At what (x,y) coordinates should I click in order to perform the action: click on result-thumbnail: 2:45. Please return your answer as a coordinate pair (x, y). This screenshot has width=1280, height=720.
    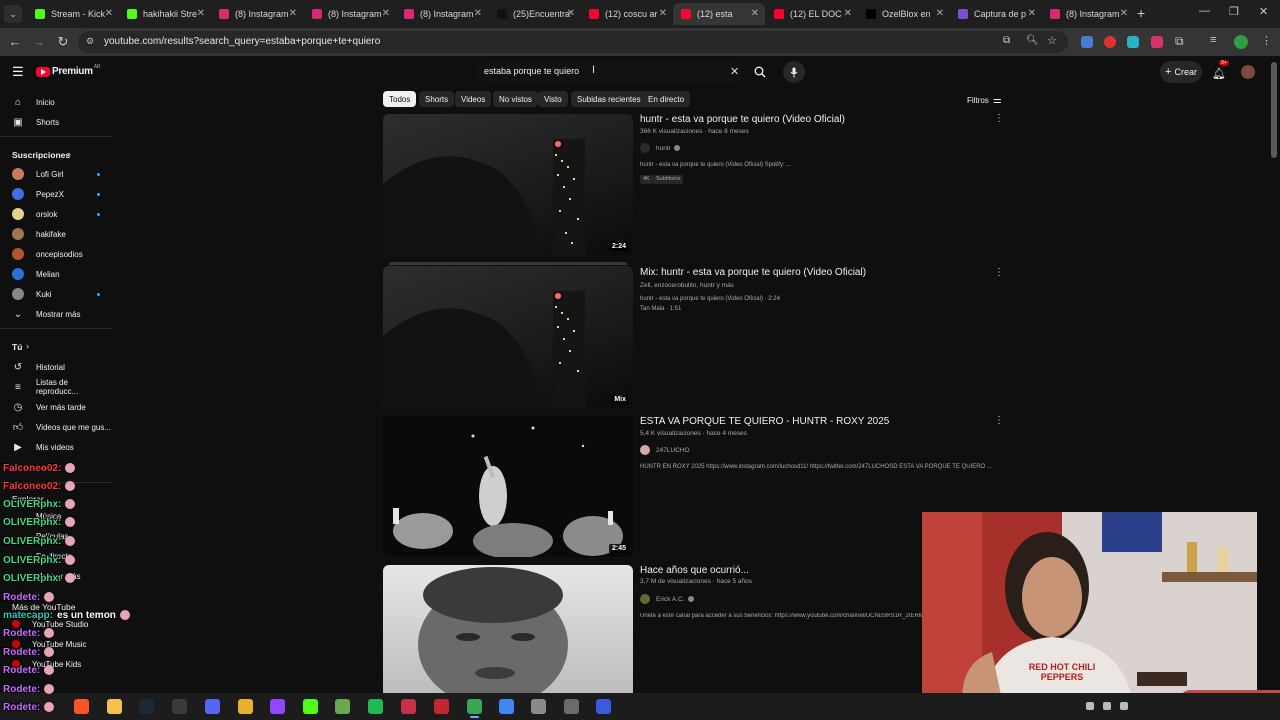
    Looking at the image, I should click on (508, 486).